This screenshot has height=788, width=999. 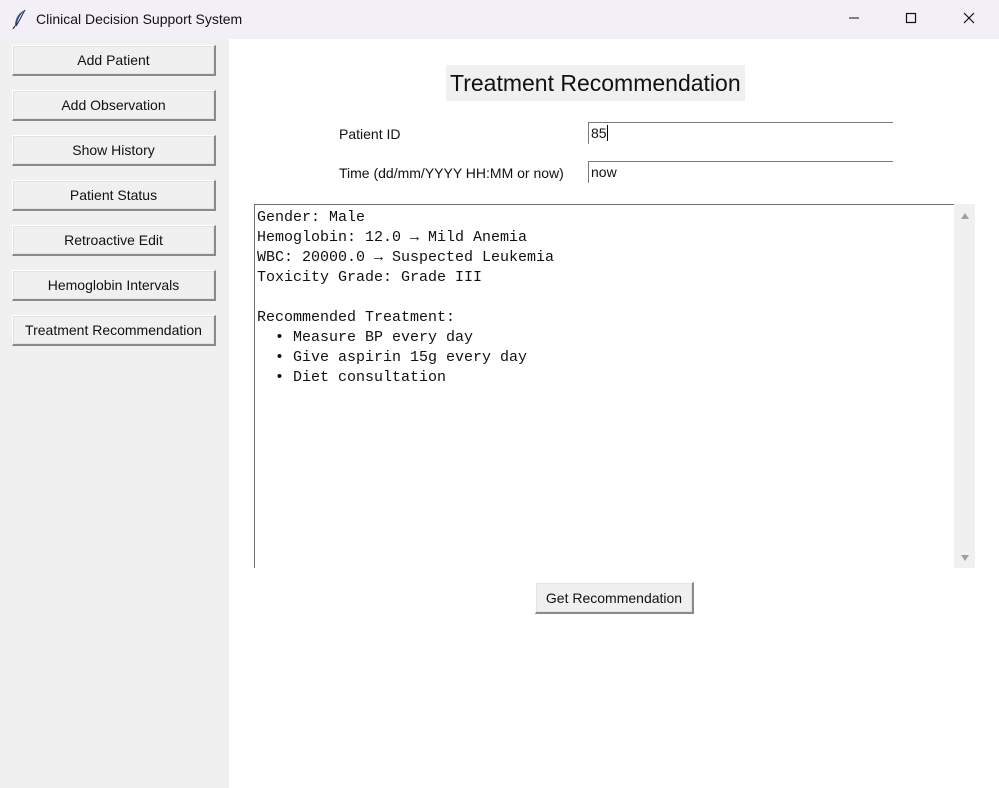 What do you see at coordinates (114, 195) in the screenshot?
I see `patient-status-button: Patient Status` at bounding box center [114, 195].